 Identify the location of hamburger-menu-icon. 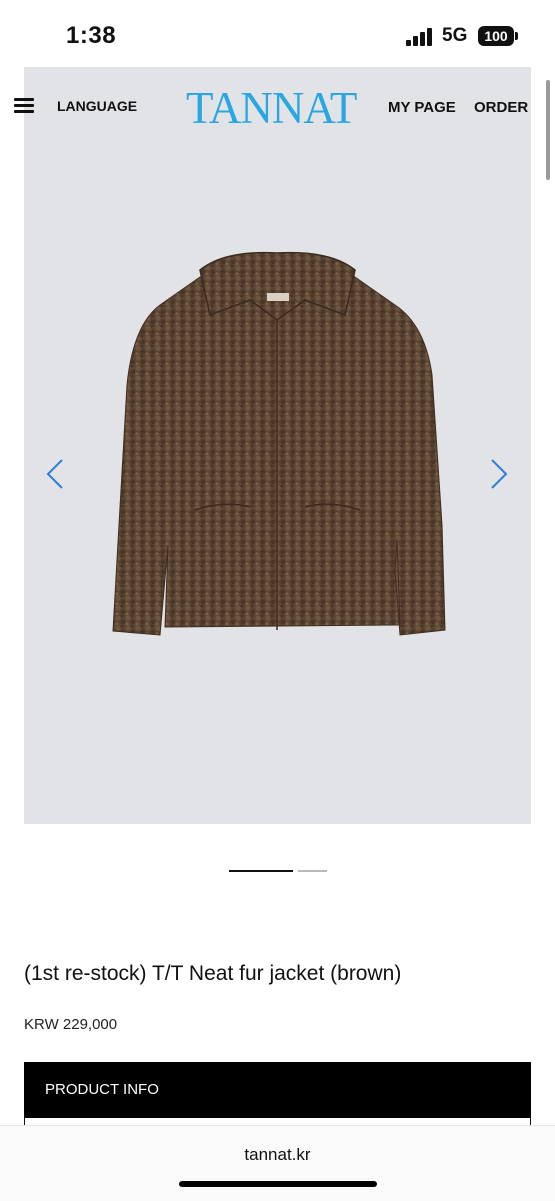
(24, 106).